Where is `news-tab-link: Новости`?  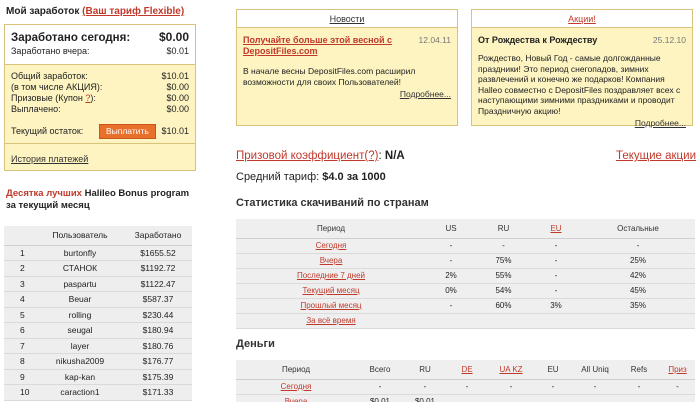 news-tab-link: Новости is located at coordinates (347, 19).